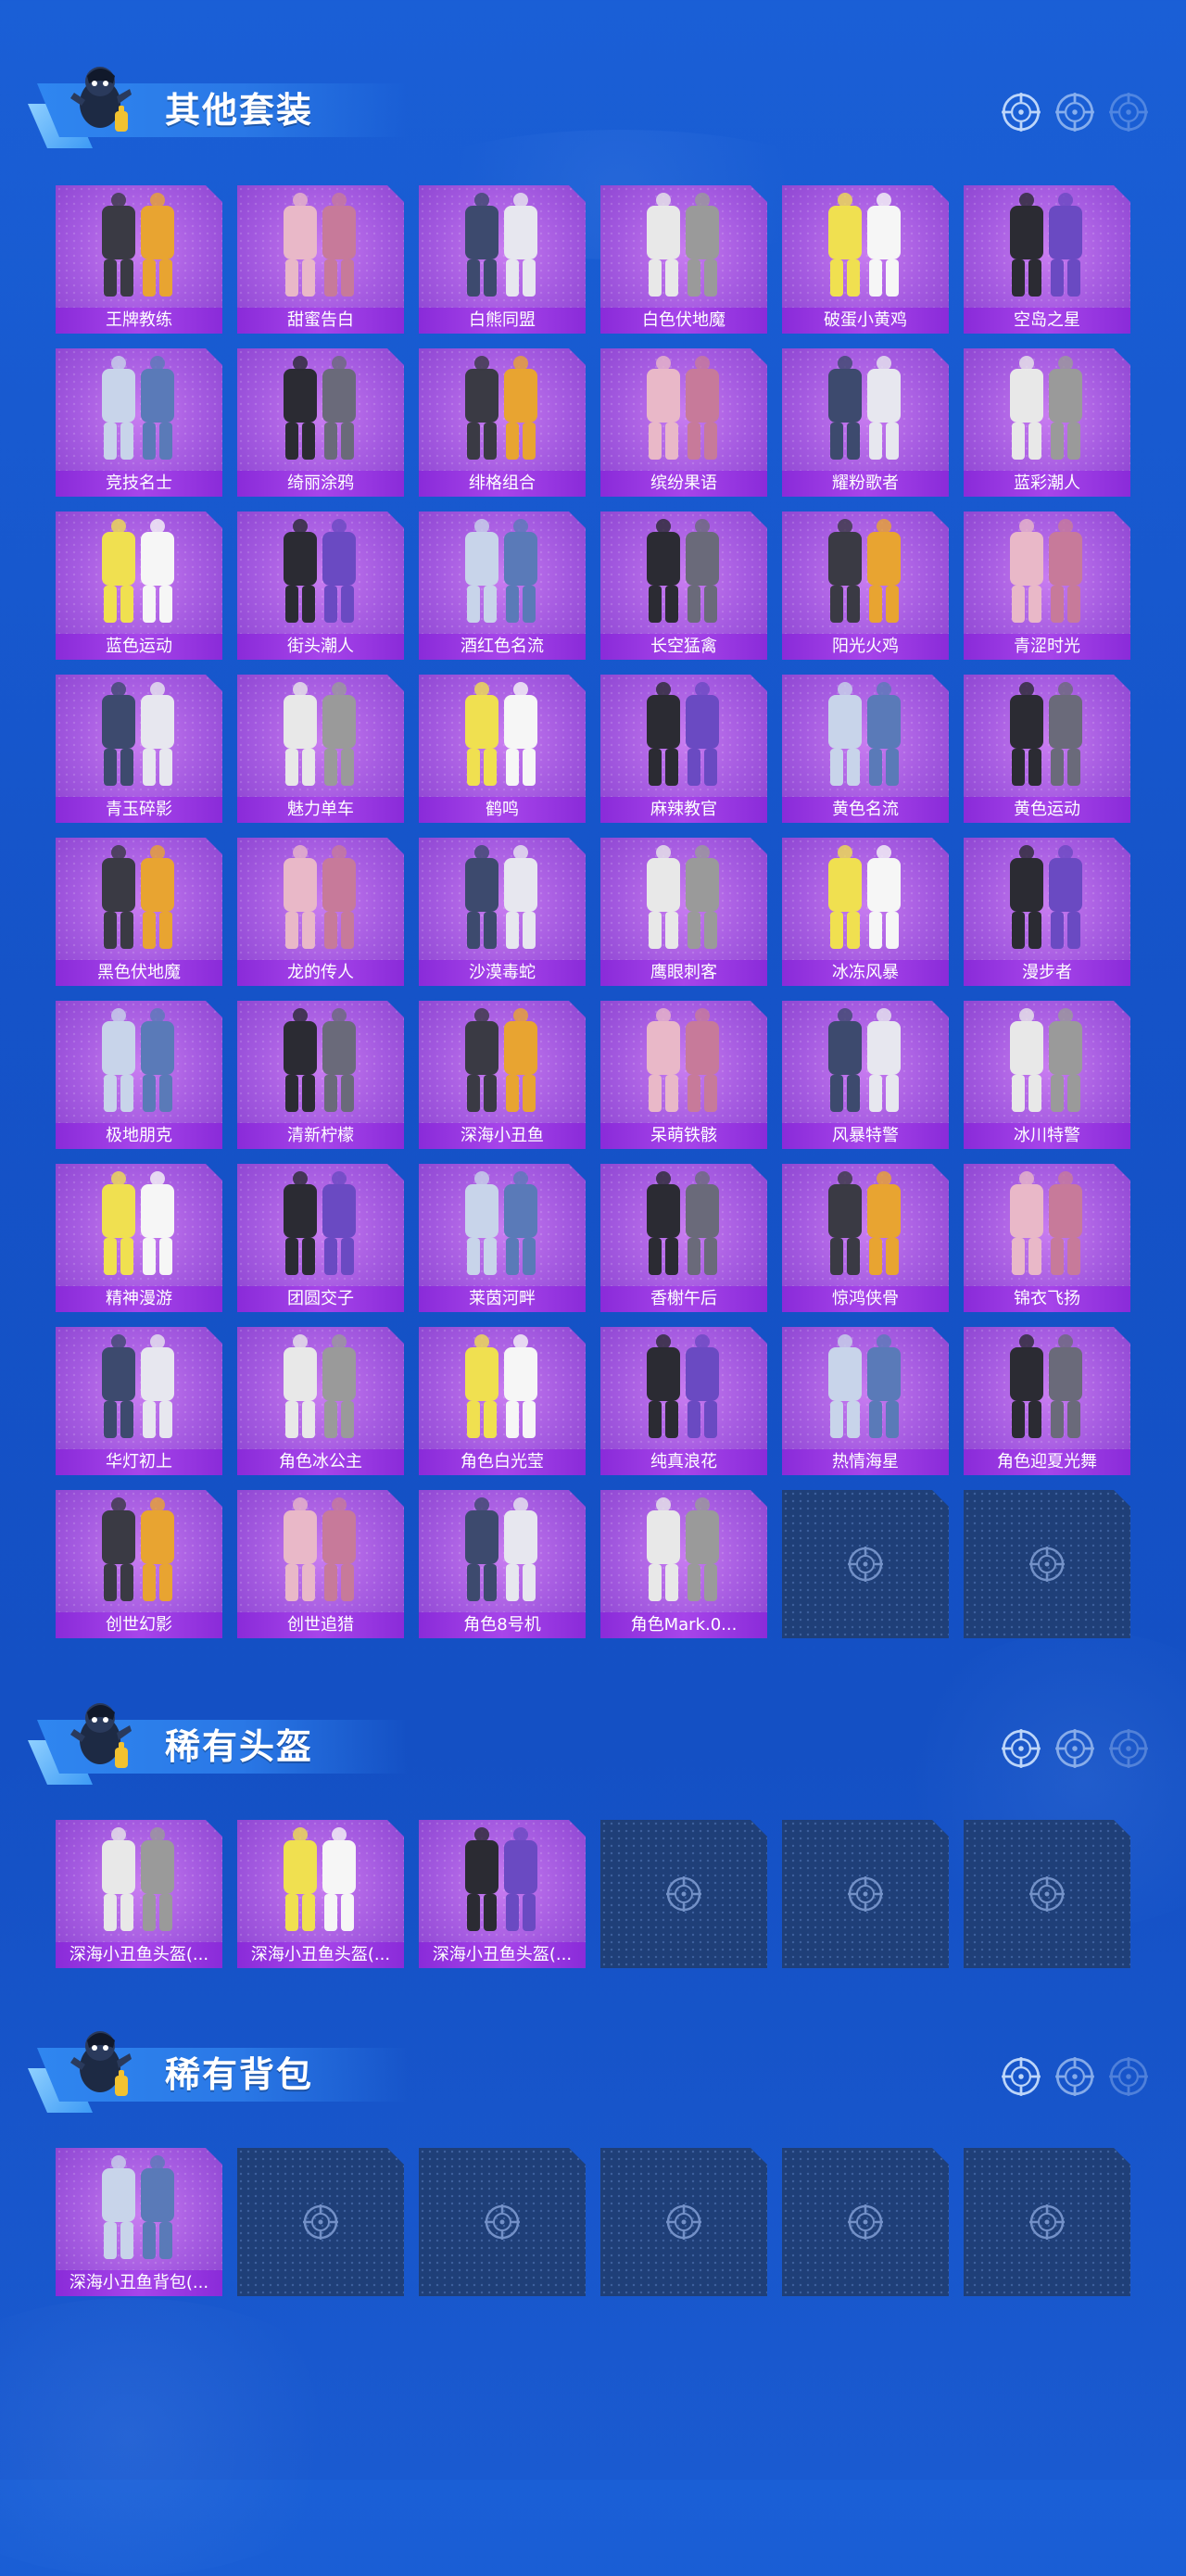 The width and height of the screenshot is (1186, 2576). What do you see at coordinates (865, 1136) in the screenshot?
I see `item-name: 风暴特警` at bounding box center [865, 1136].